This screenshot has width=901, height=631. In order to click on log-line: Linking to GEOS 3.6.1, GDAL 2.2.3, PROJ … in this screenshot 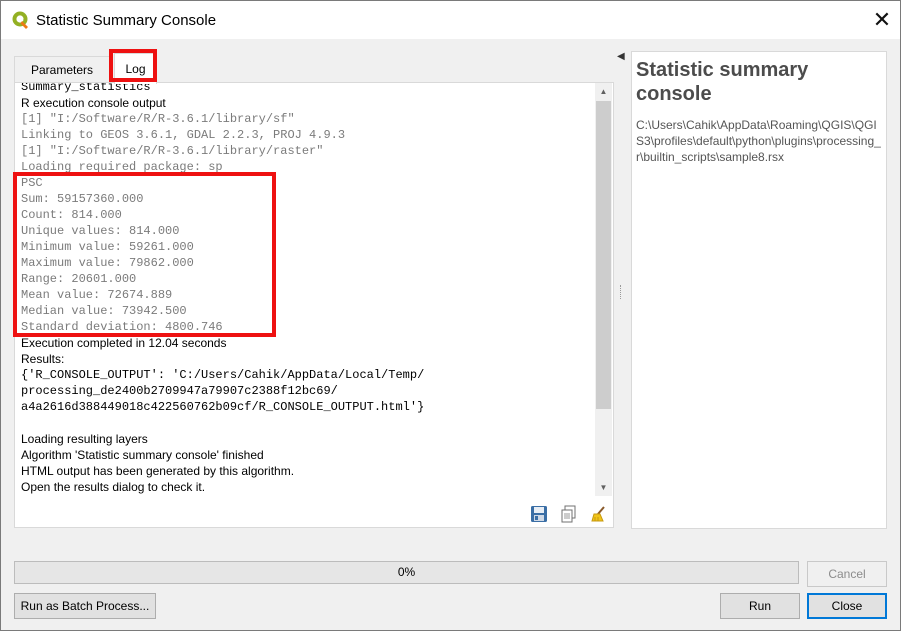, I will do `click(183, 135)`.